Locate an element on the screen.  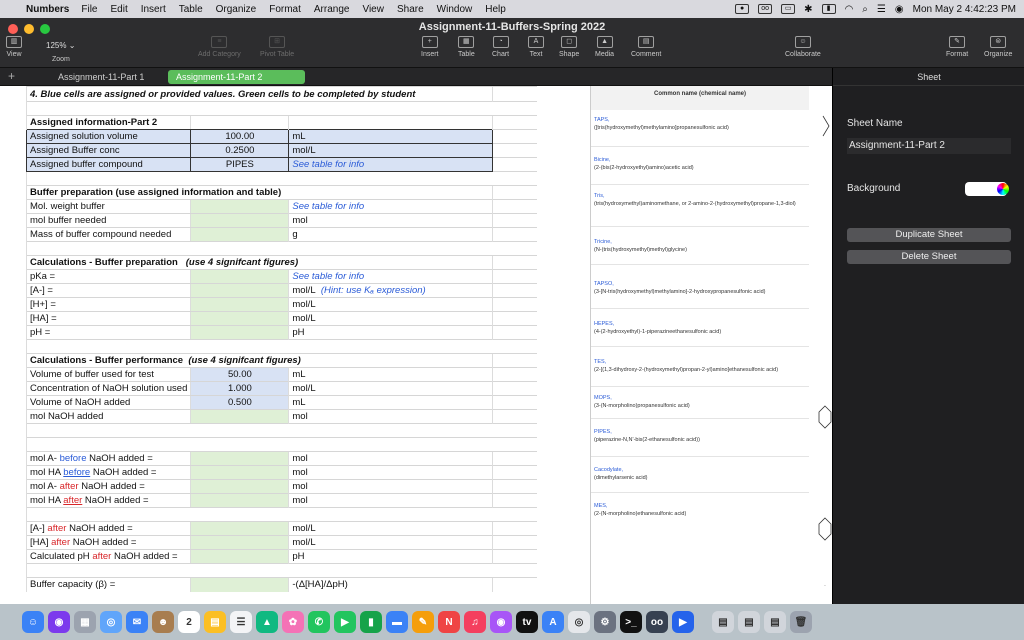
mail-icon: ✉ is located at coordinates (137, 622).